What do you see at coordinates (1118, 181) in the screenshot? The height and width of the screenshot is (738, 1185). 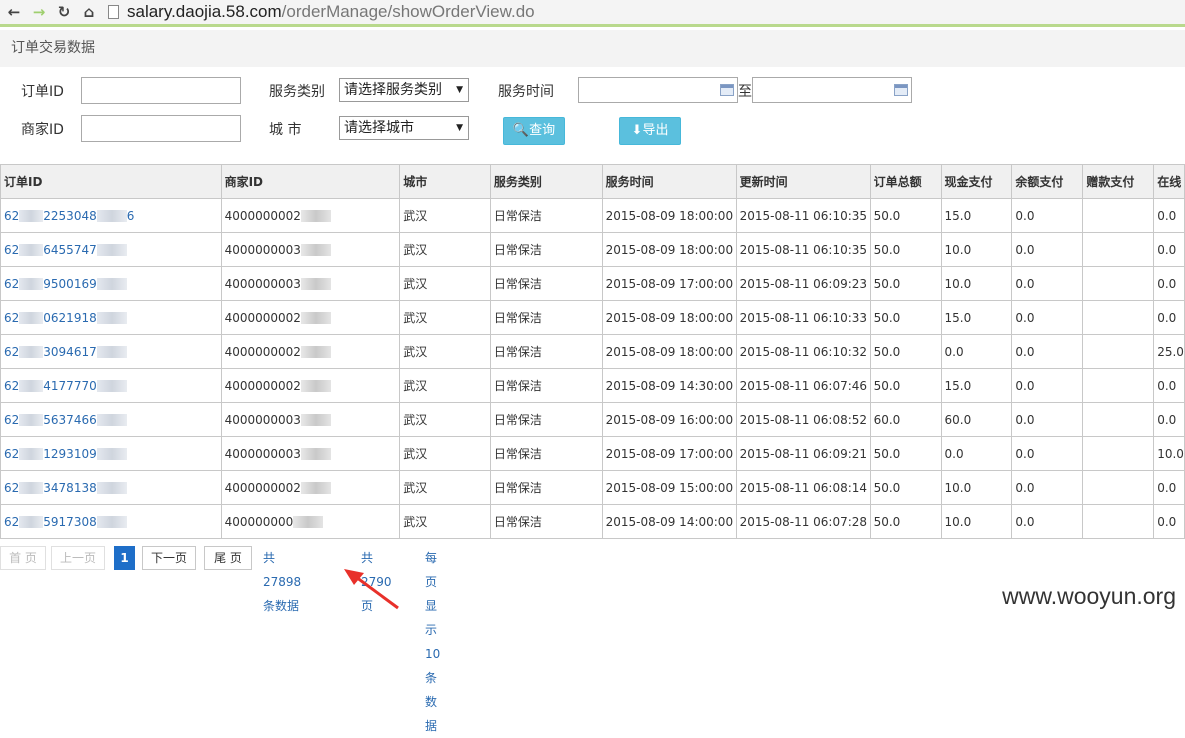 I see `column-header-gift-payment: 赠款支付` at bounding box center [1118, 181].